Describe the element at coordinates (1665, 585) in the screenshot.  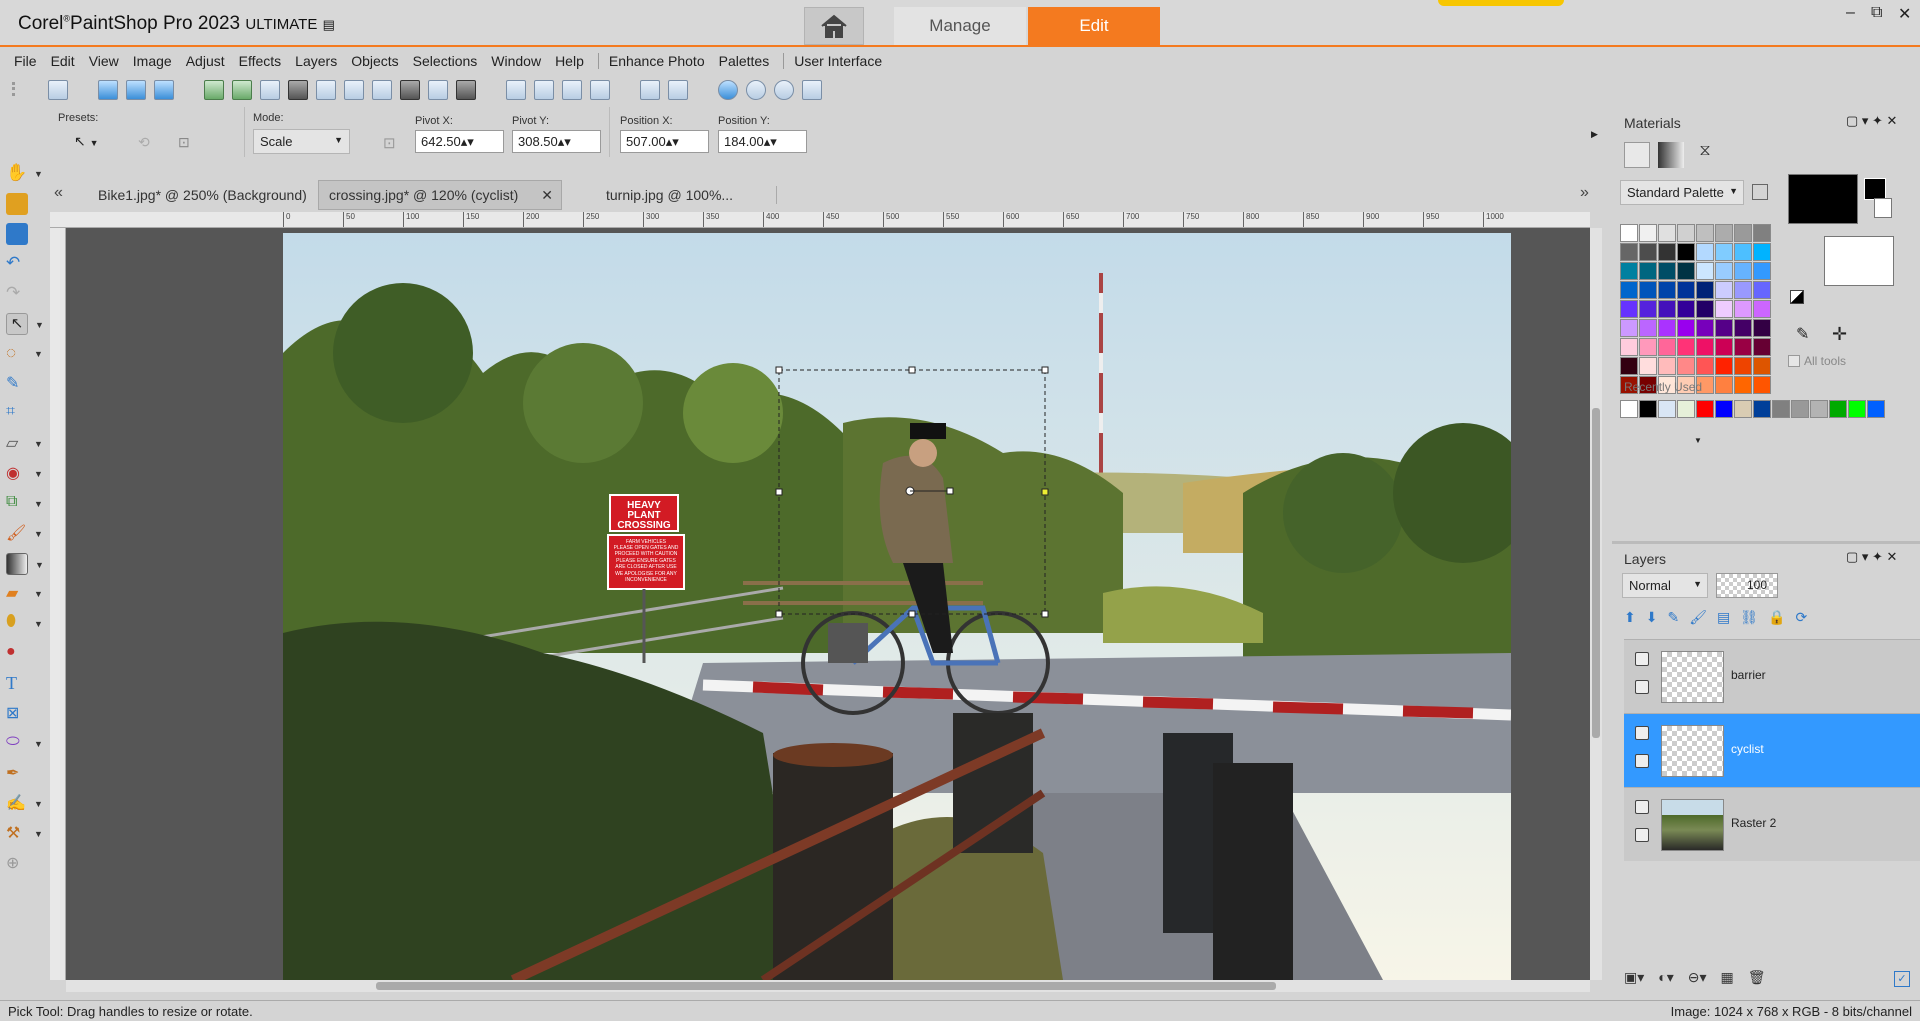
I see `blend-mode-select: Normal ▼` at that location.